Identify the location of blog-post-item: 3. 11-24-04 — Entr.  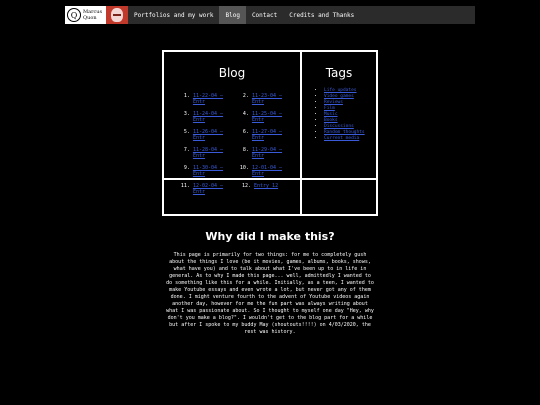
(203, 117).